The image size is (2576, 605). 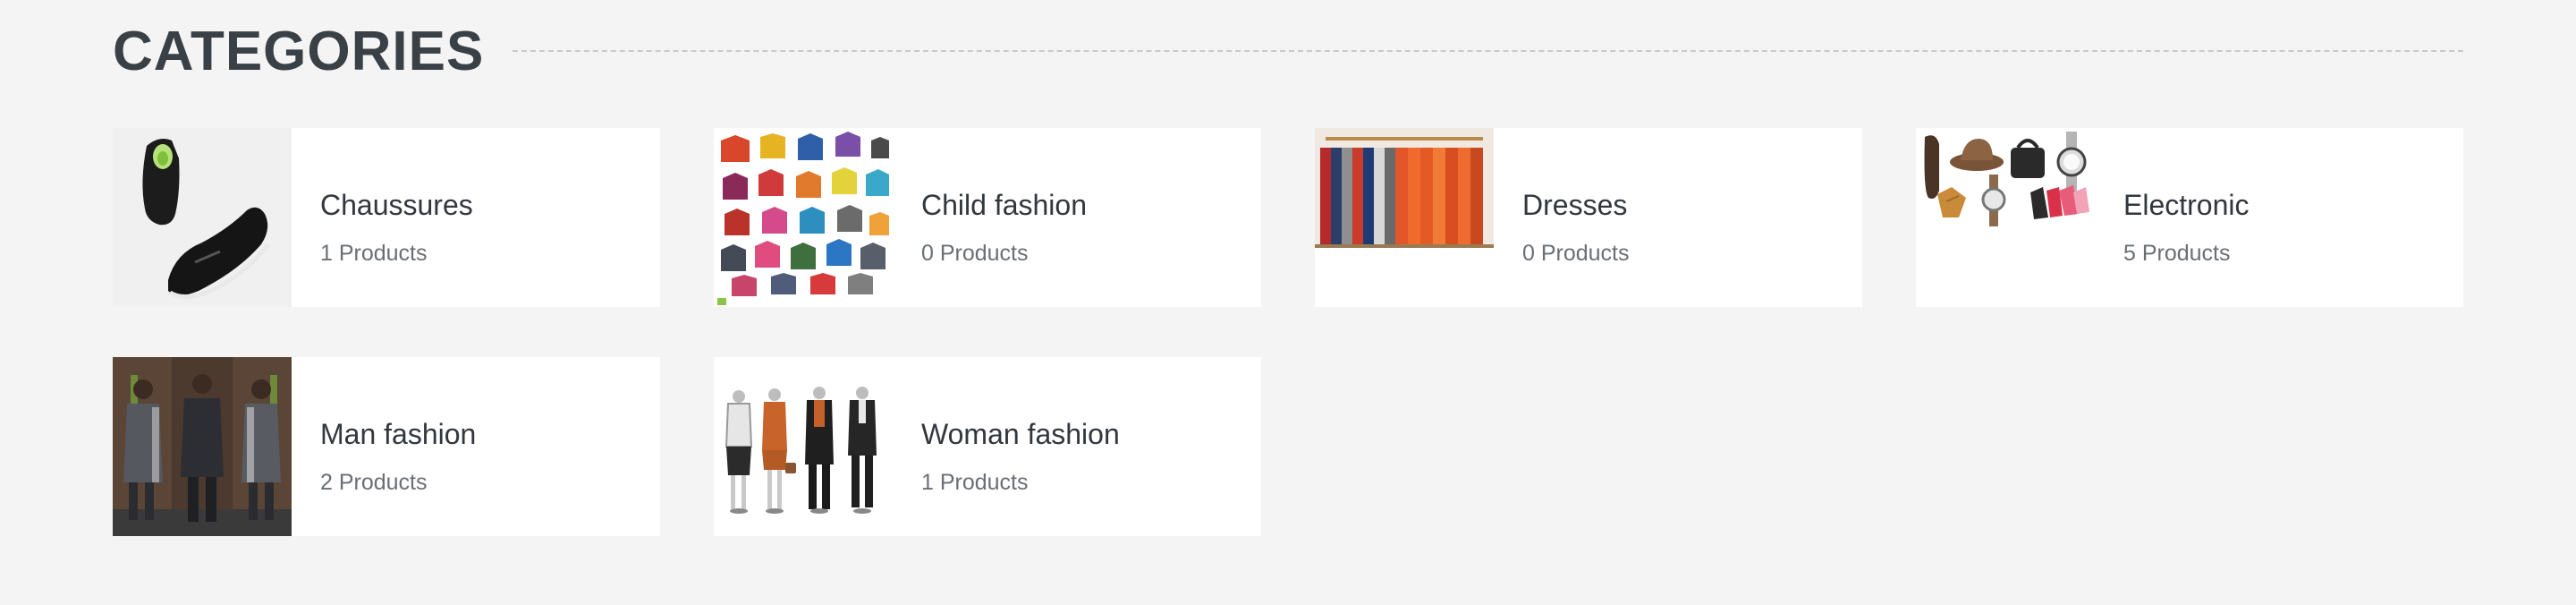 What do you see at coordinates (299, 51) in the screenshot?
I see `section-title: CATEGORIES` at bounding box center [299, 51].